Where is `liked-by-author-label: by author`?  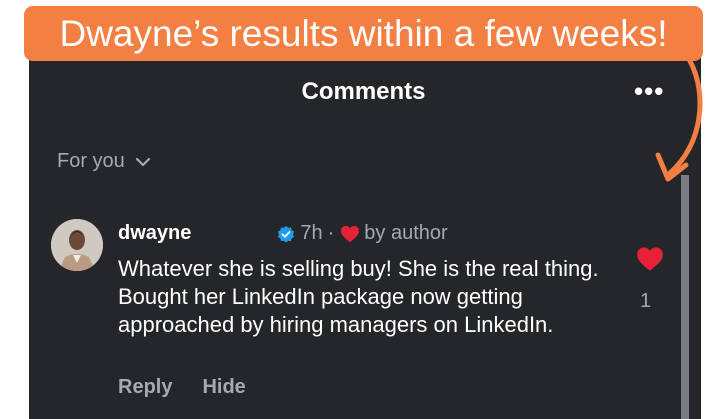 liked-by-author-label: by author is located at coordinates (406, 233).